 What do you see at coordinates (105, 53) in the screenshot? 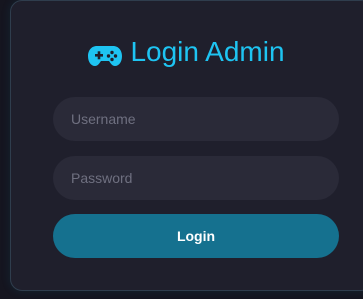
I see `gamepad-icon` at bounding box center [105, 53].